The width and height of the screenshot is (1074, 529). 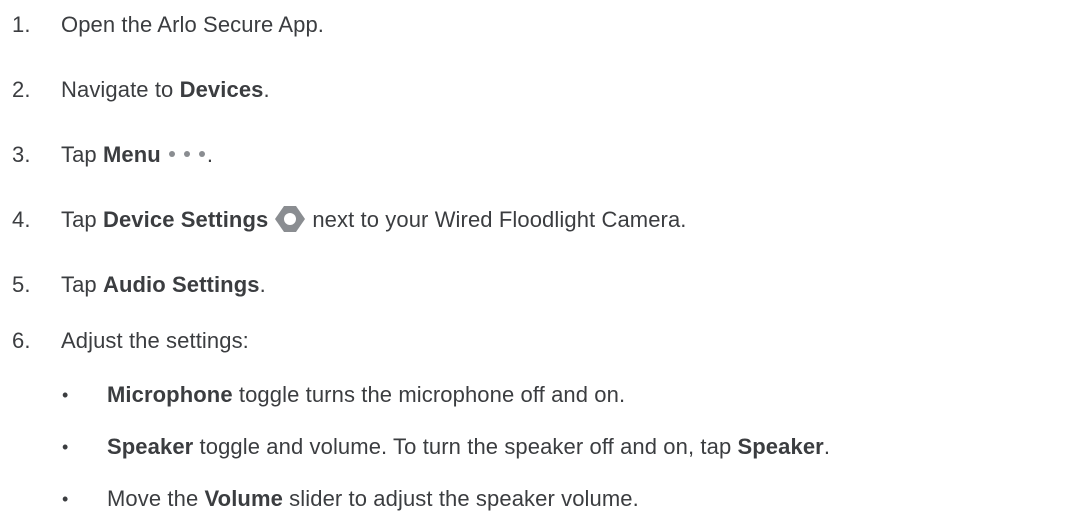 What do you see at coordinates (221, 89) in the screenshot?
I see `devices-label: Devices` at bounding box center [221, 89].